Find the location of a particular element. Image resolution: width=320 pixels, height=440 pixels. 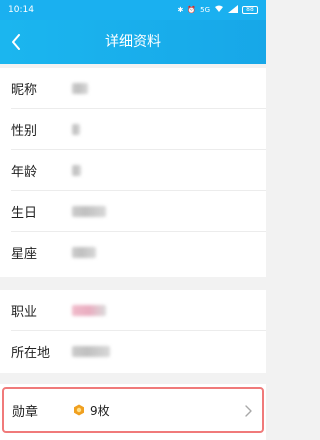

gender-value-blurred is located at coordinates (76, 129).